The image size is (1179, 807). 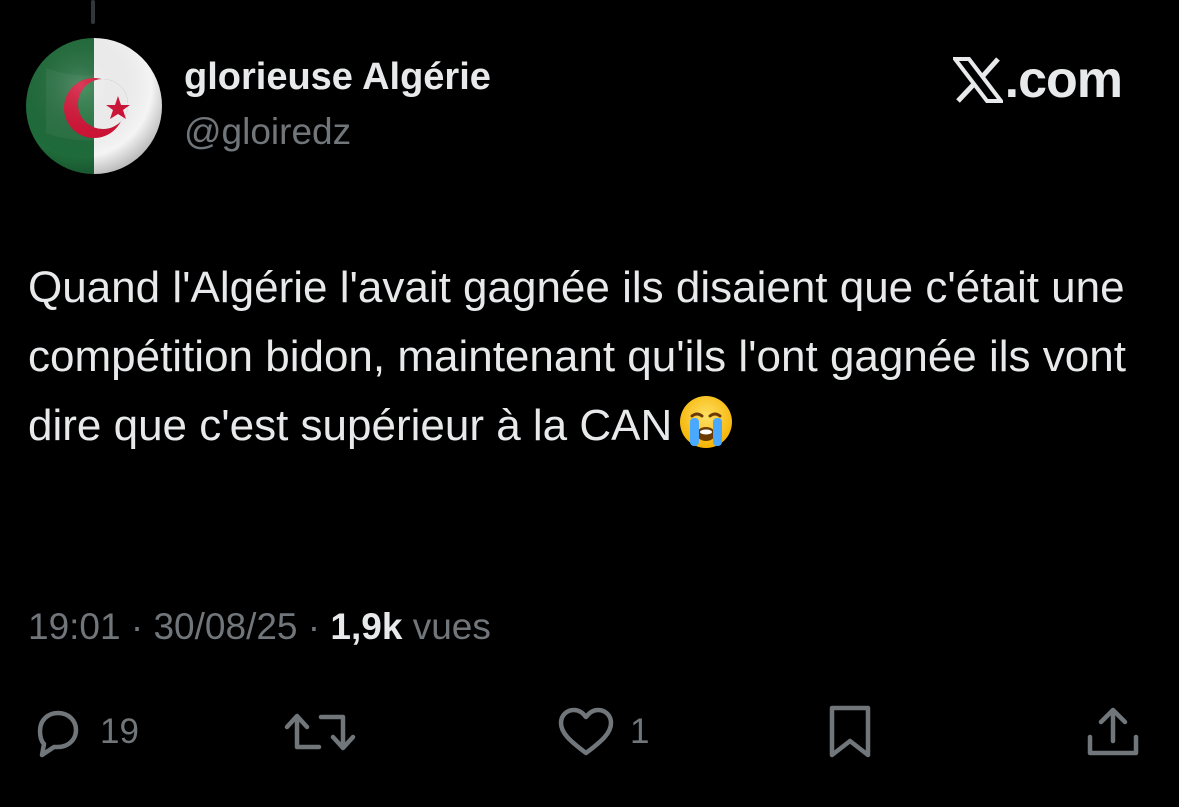 I want to click on x-logo-icon, so click(x=977, y=80).